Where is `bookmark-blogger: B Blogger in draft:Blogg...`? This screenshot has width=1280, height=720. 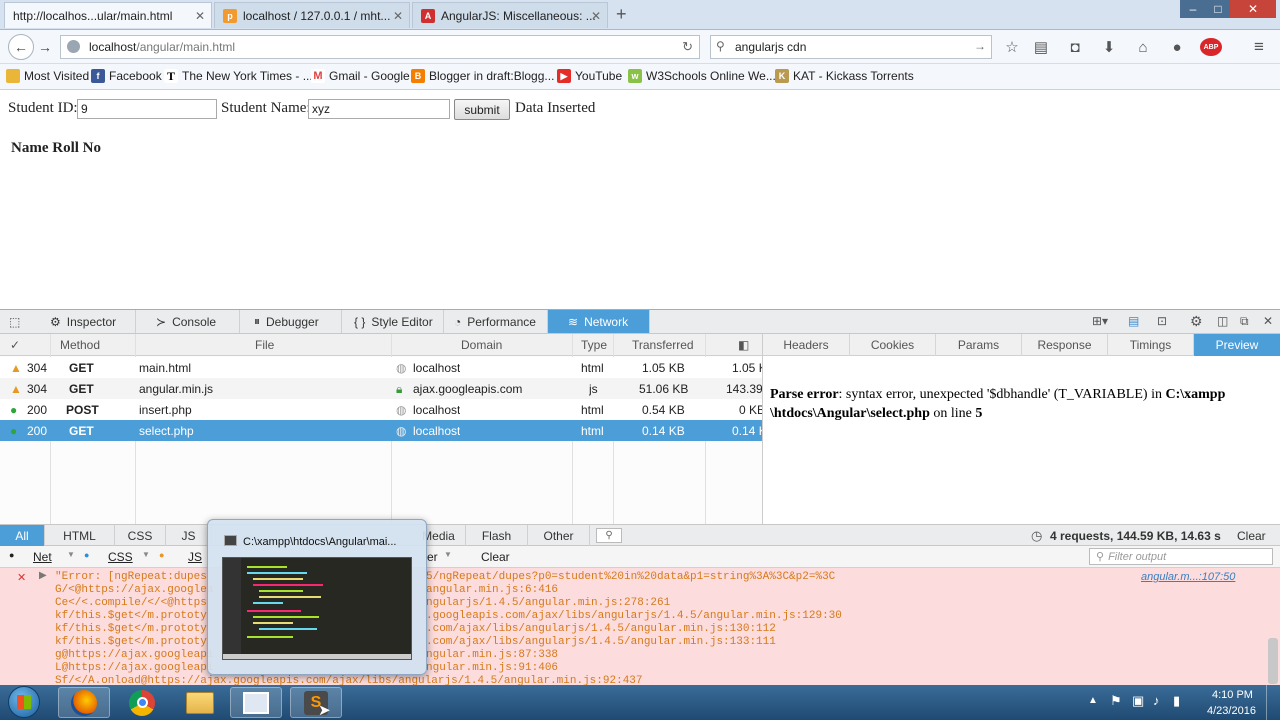
bookmark-blogger: B Blogger in draft:Blogg... is located at coordinates (482, 76).